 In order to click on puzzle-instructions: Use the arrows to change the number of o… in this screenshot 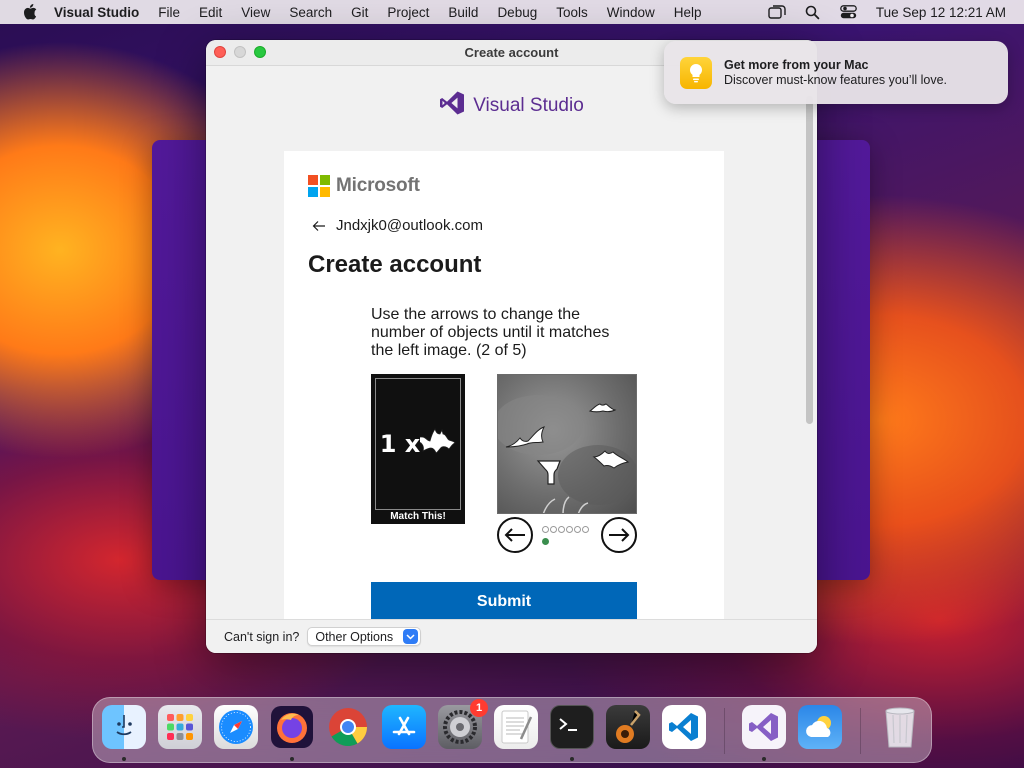, I will do `click(490, 332)`.